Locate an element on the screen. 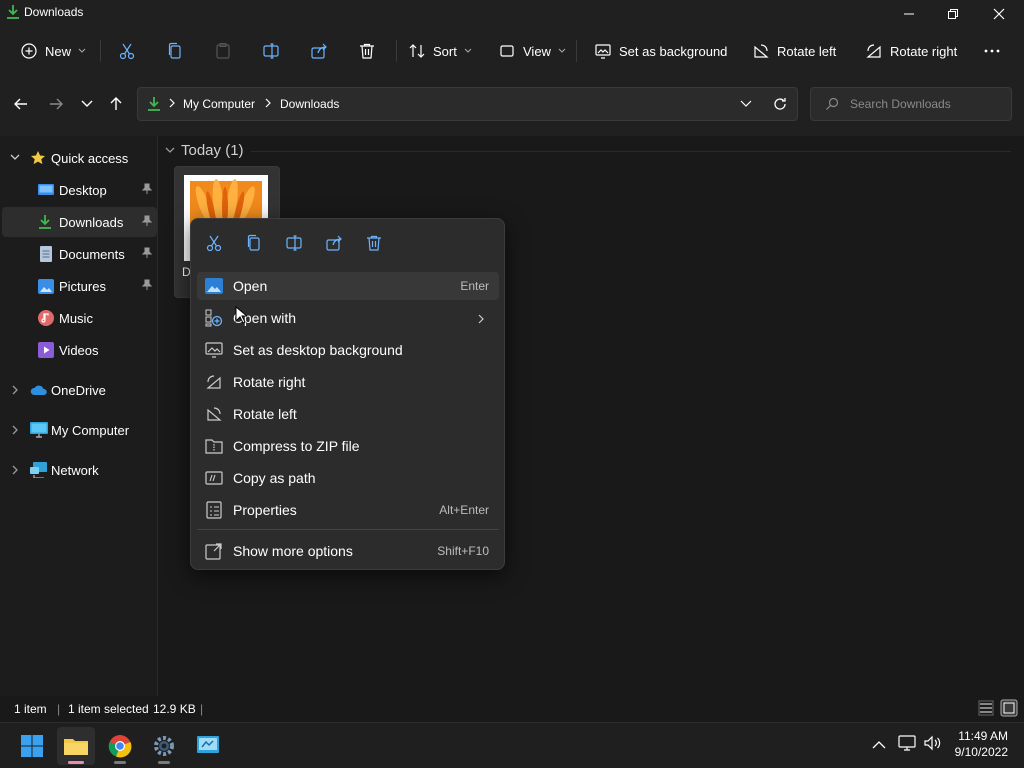 The width and height of the screenshot is (1024, 768). rotate-right-button: Rotate right is located at coordinates (911, 51).